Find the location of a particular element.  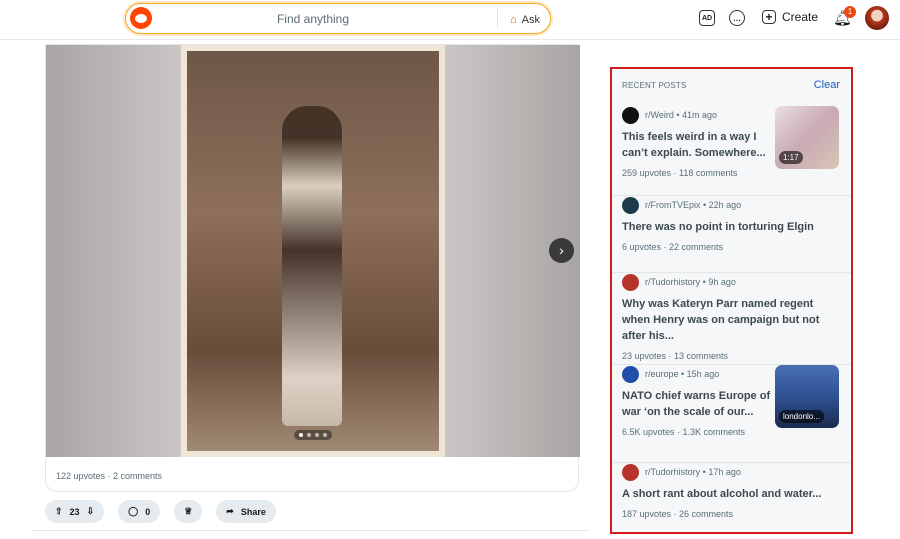

comments-button: ◯ 0 is located at coordinates (139, 511).